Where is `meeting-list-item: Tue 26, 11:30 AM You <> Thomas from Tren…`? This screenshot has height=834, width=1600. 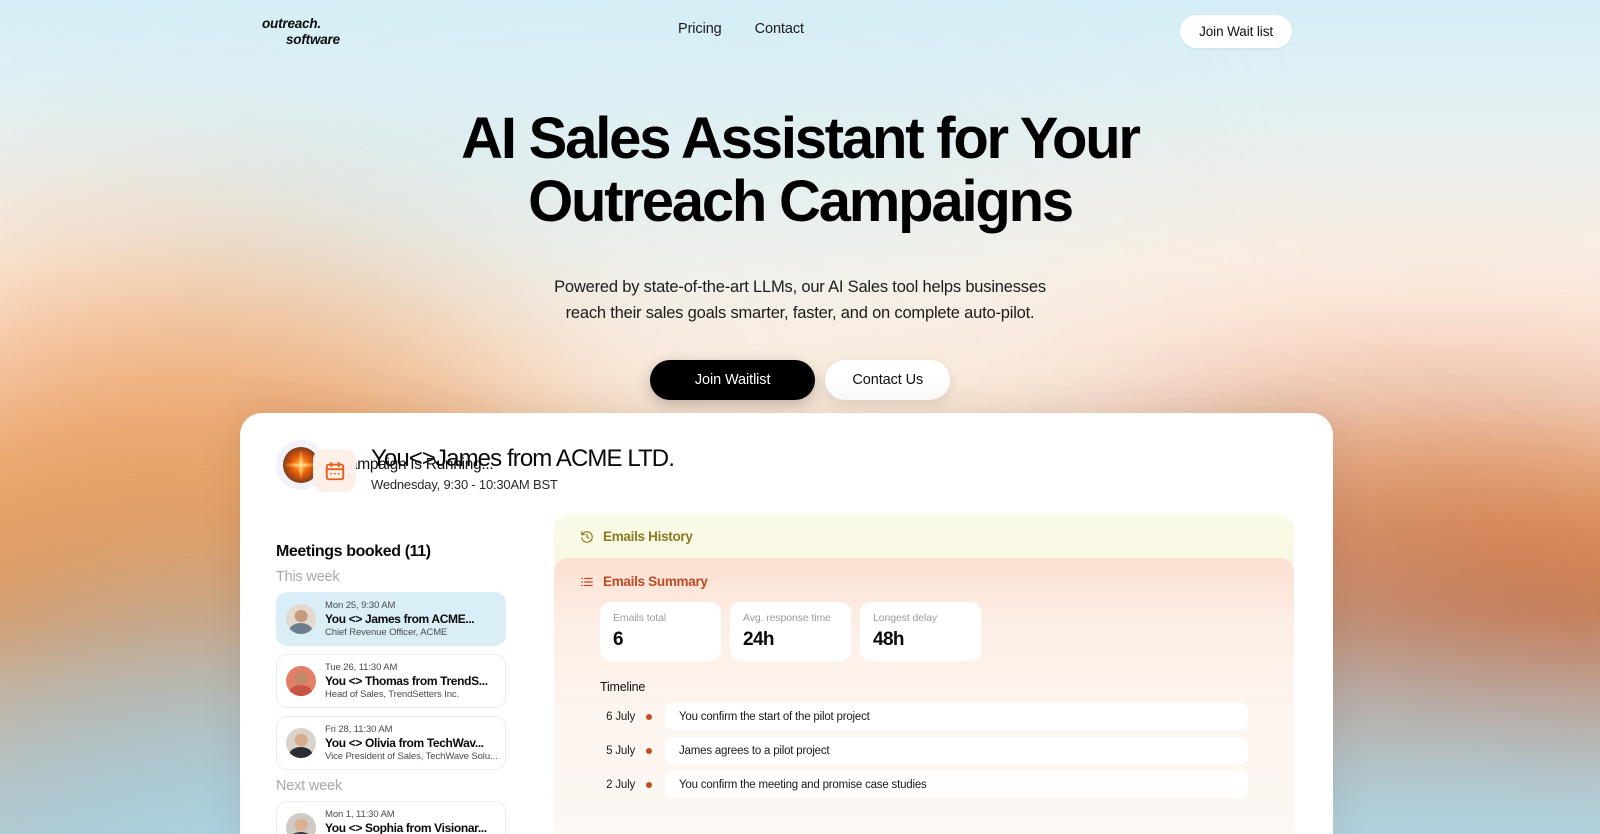
meeting-list-item: Tue 26, 11:30 AM You <> Thomas from Tren… is located at coordinates (391, 681).